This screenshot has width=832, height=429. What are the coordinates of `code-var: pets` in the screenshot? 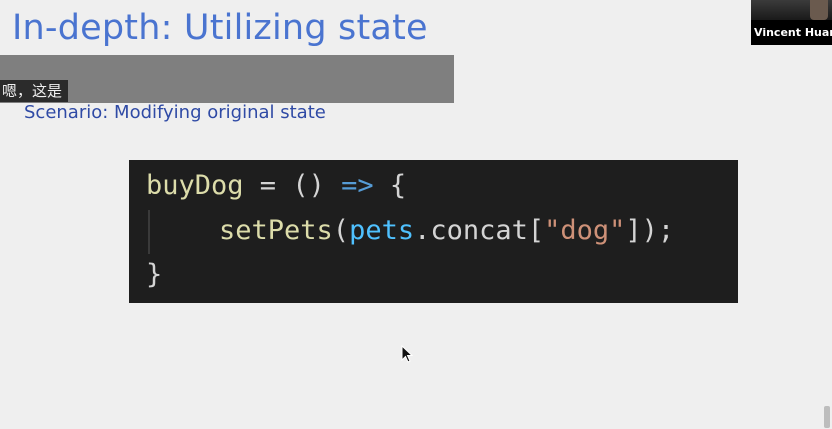 It's located at (382, 230).